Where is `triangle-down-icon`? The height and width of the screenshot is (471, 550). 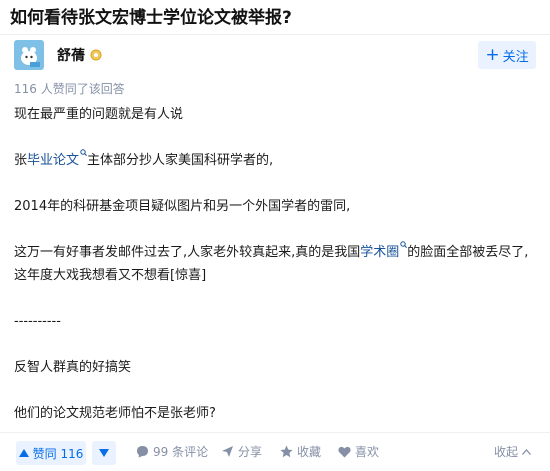 triangle-down-icon is located at coordinates (104, 453).